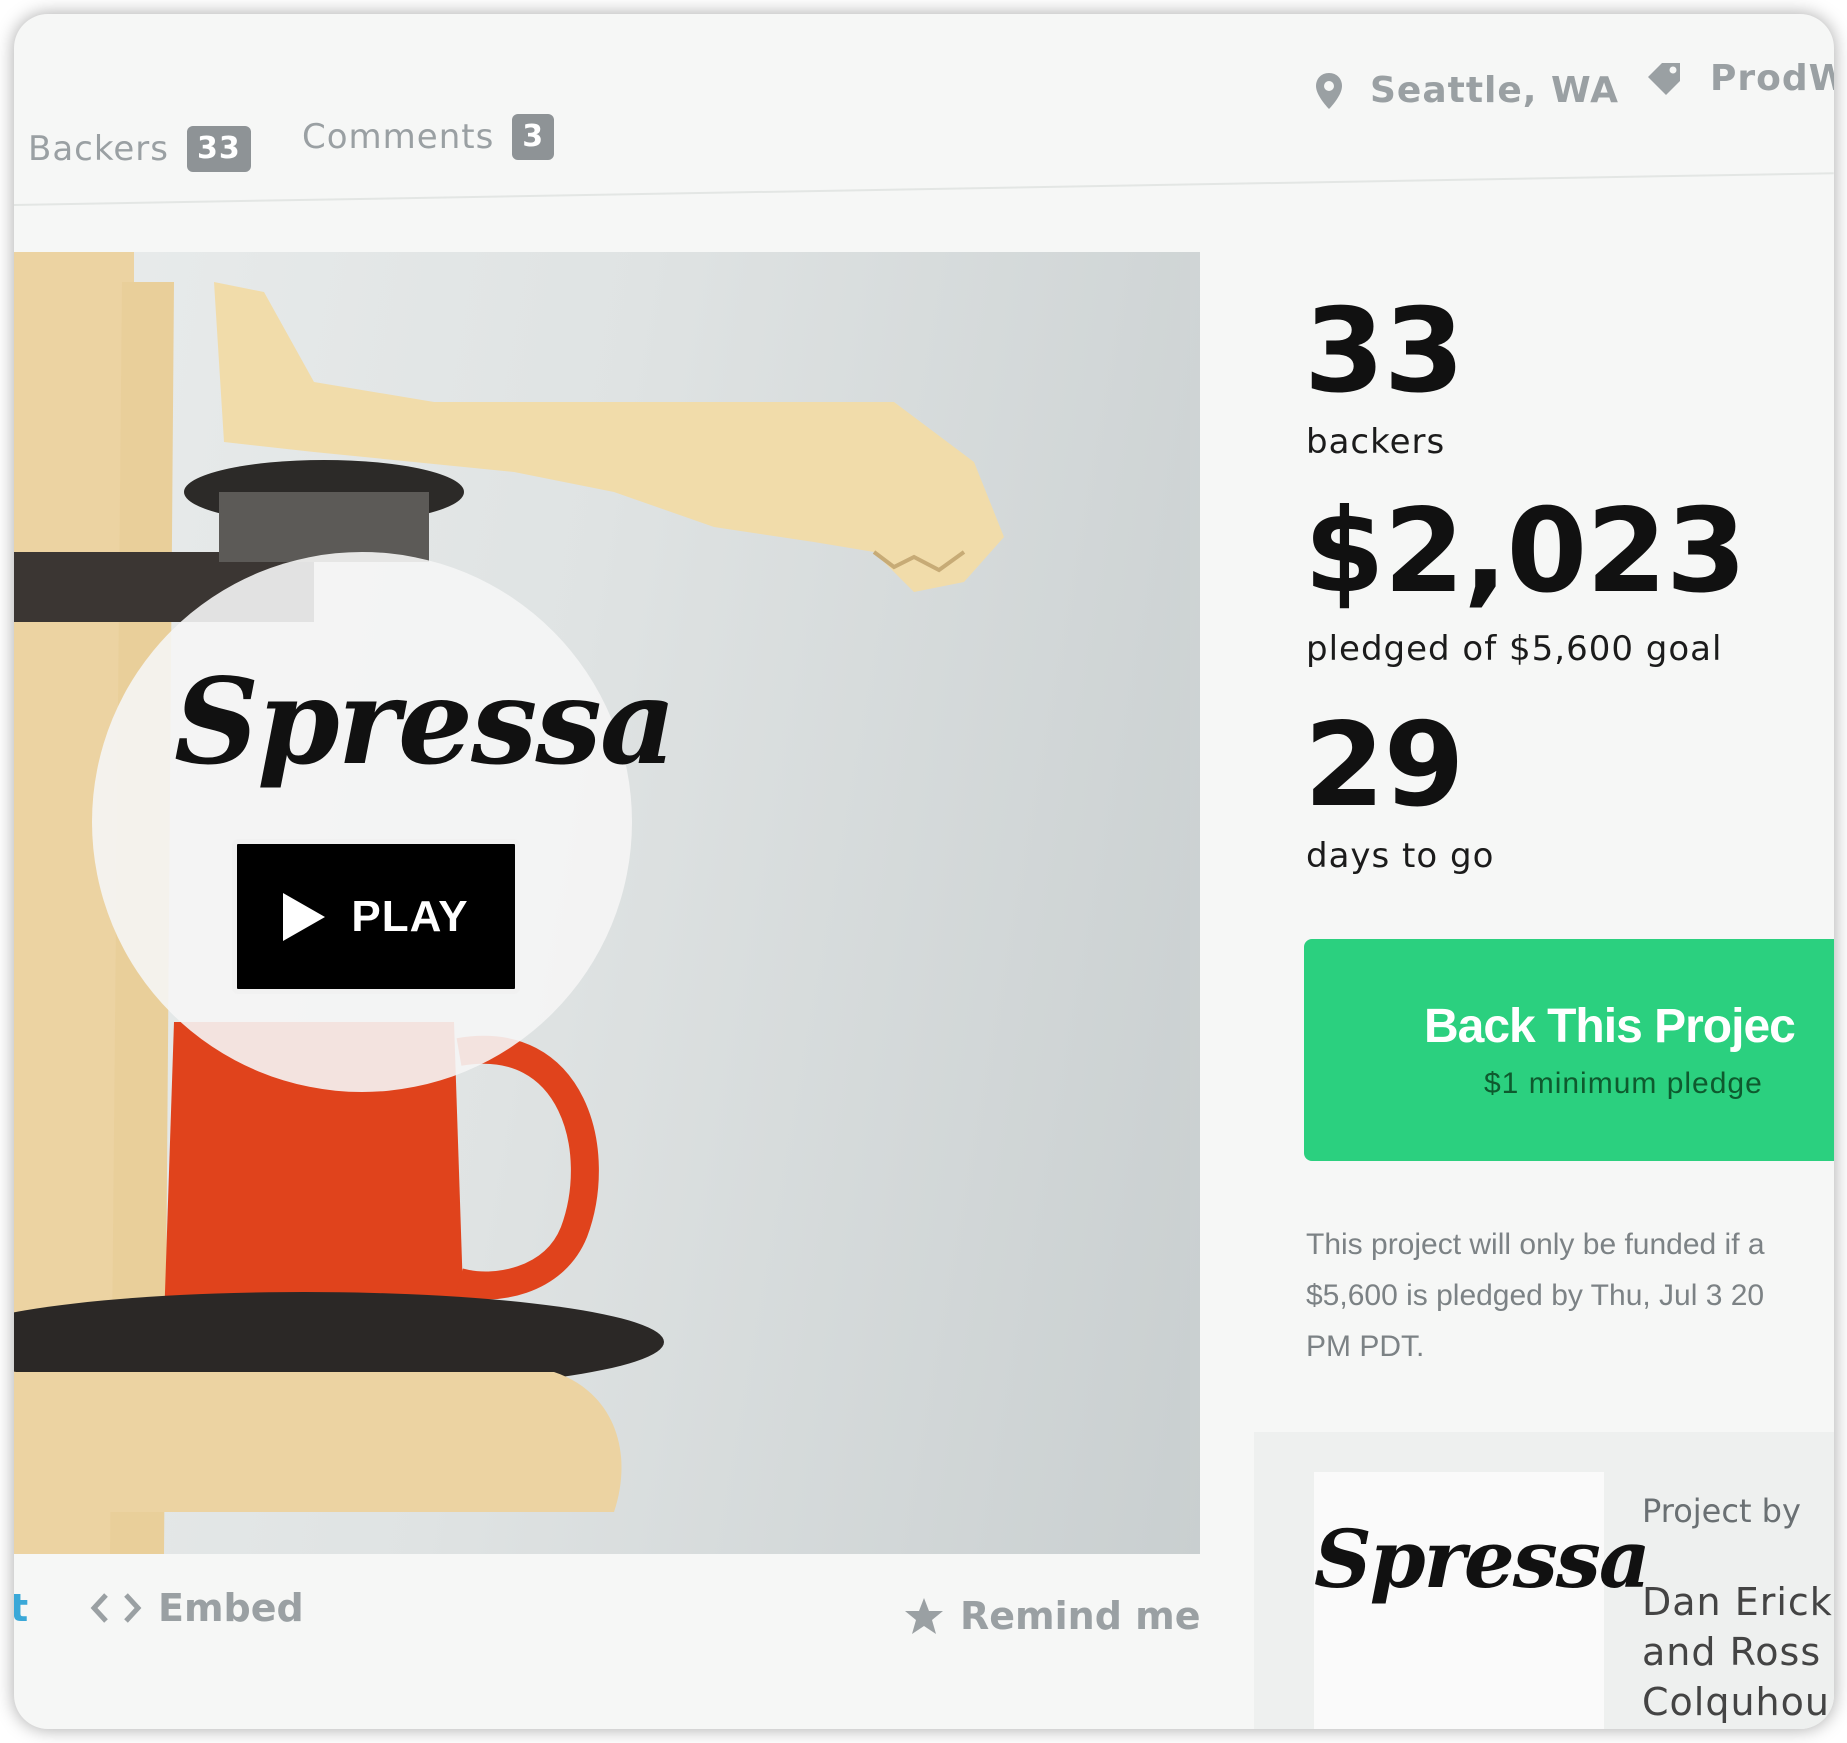 Image resolution: width=1847 pixels, height=1743 pixels. I want to click on tab-comments-label: Comments, so click(398, 137).